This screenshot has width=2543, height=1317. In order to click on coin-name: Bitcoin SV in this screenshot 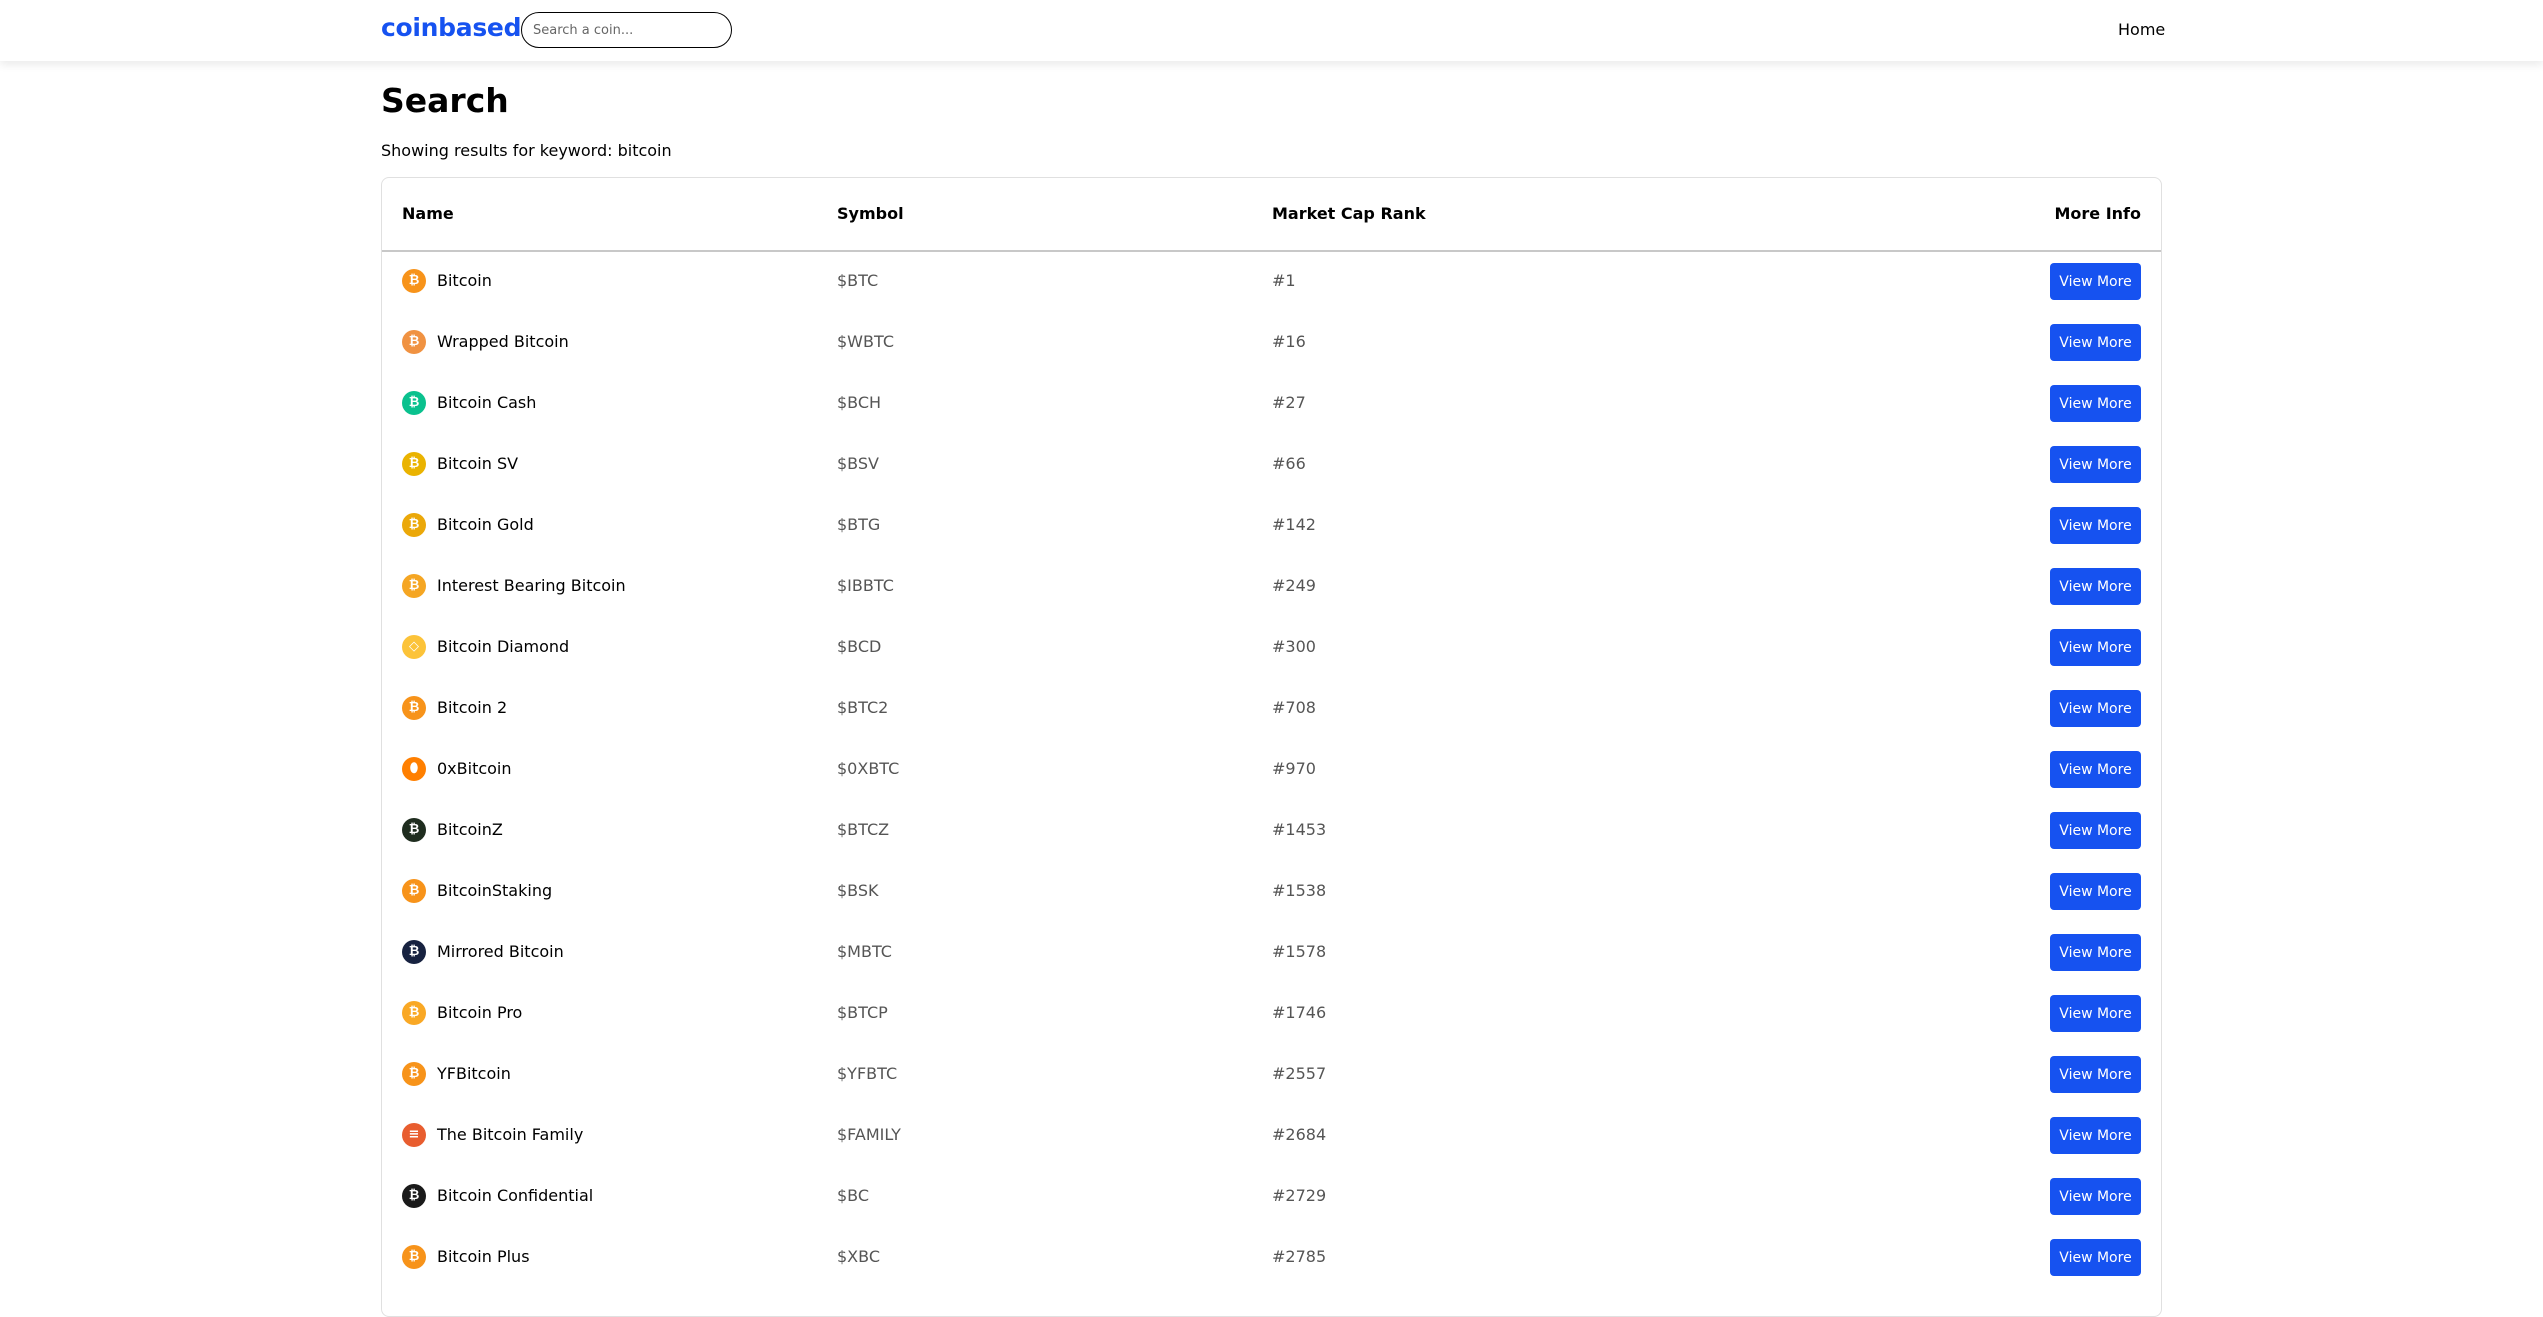, I will do `click(478, 463)`.